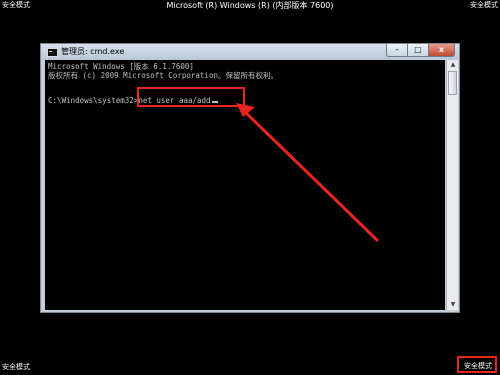 This screenshot has height=375, width=500. What do you see at coordinates (245, 110) in the screenshot?
I see `arrow-head` at bounding box center [245, 110].